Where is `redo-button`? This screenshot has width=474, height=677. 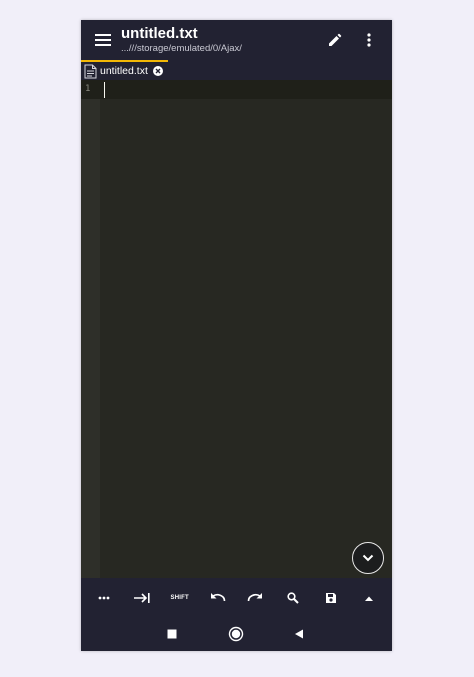 redo-button is located at coordinates (255, 598).